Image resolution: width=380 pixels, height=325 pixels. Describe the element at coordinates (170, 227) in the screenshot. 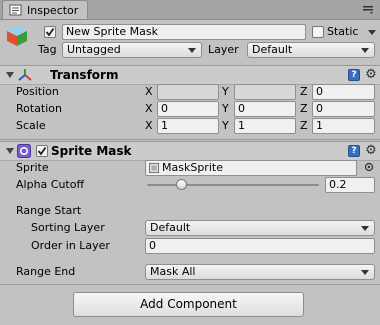

I see `sorting-layer-value: Default` at that location.